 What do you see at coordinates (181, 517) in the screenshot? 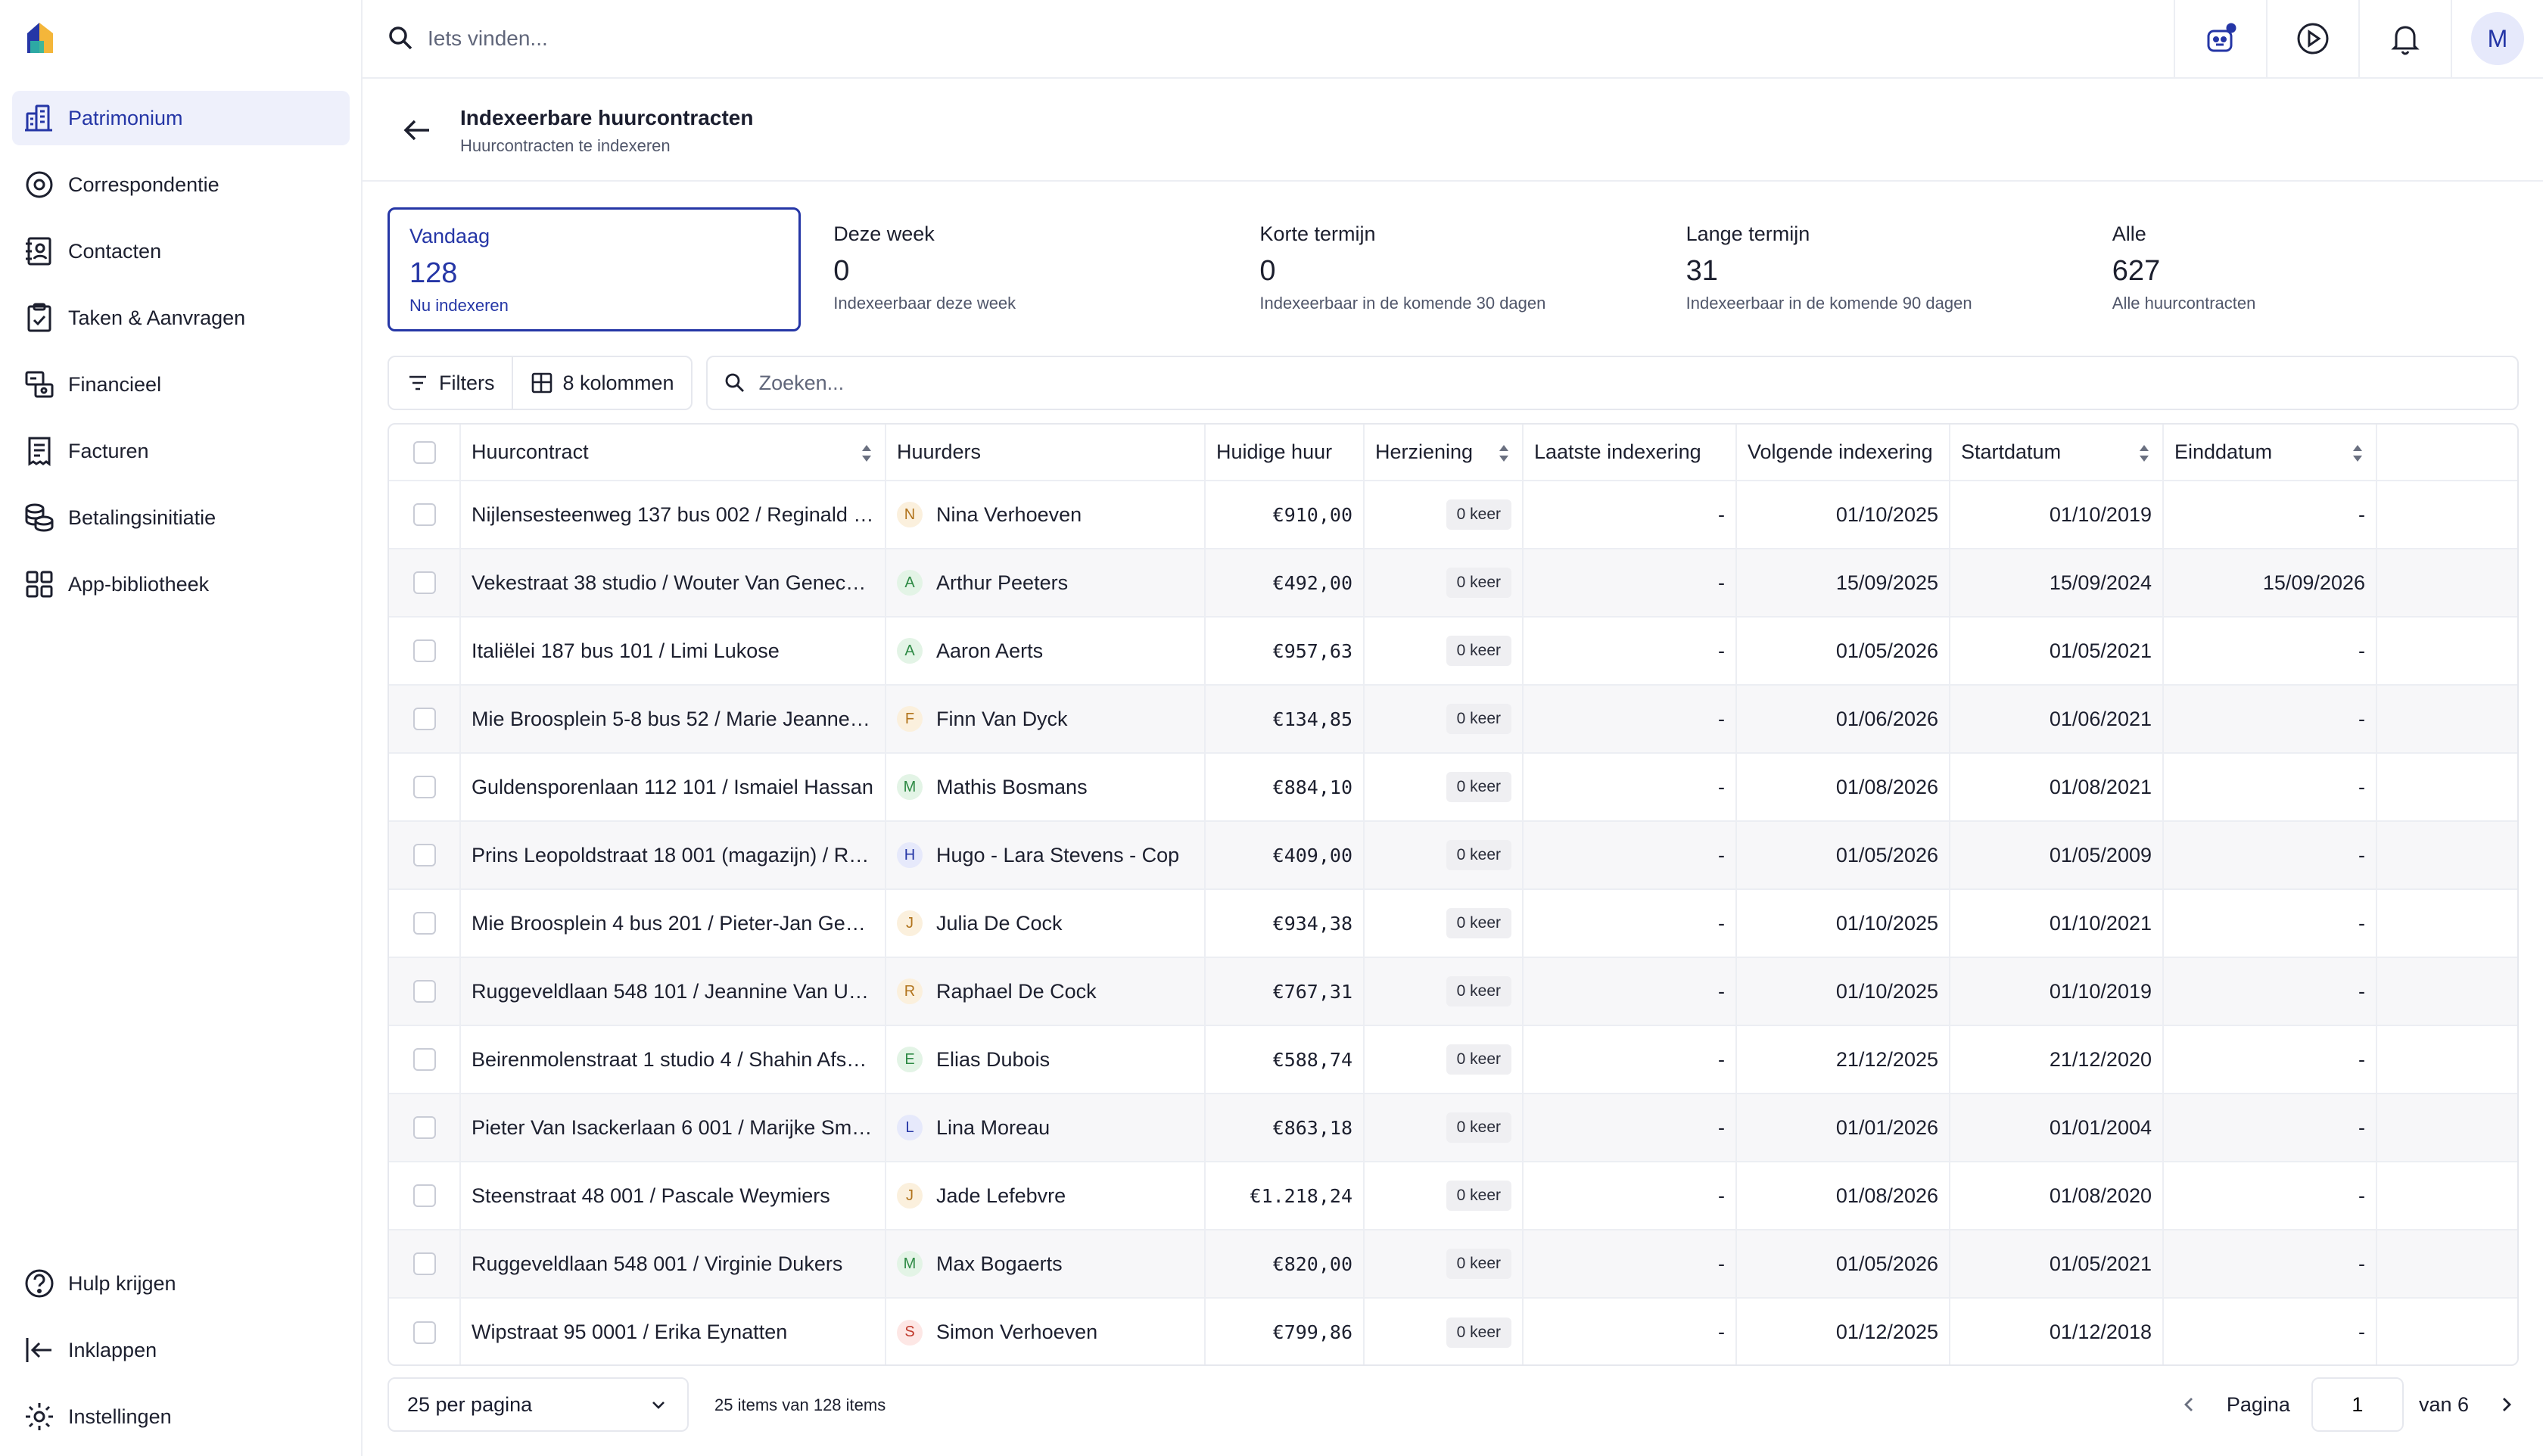
I see `sidebar-item-betalingsinitiatie: Betalingsinitiatie` at bounding box center [181, 517].